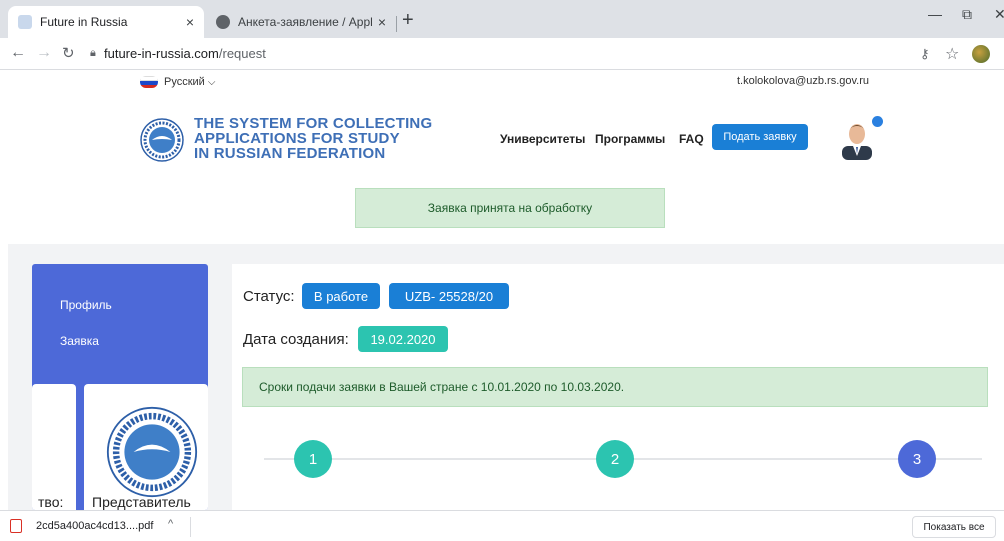  What do you see at coordinates (954, 527) in the screenshot?
I see `show-all-button: Показать все` at bounding box center [954, 527].